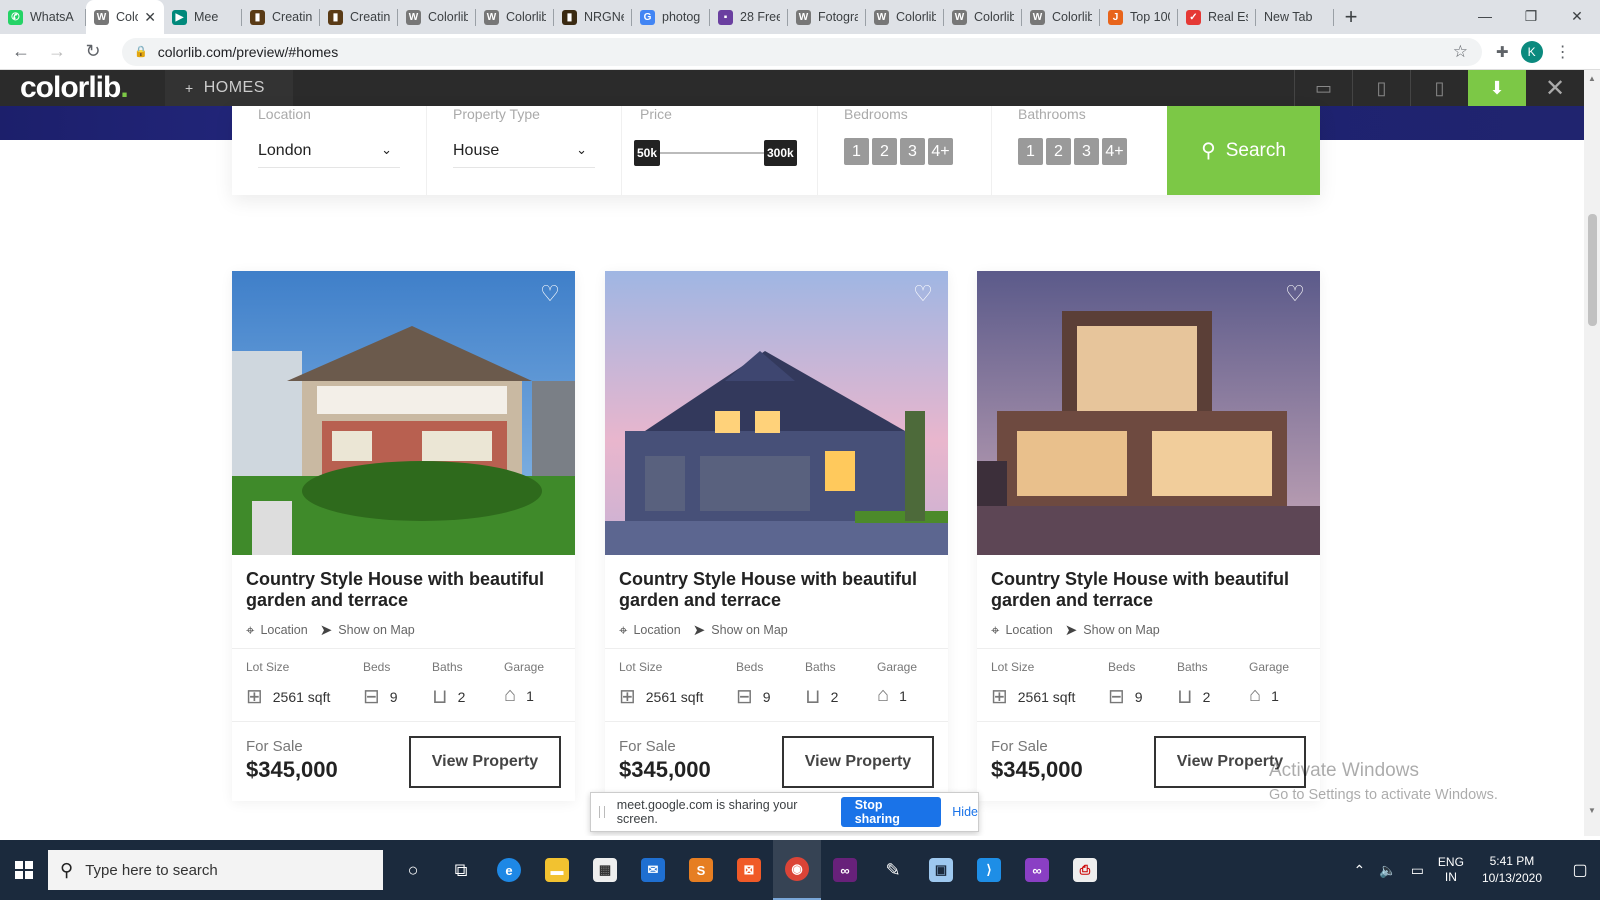 The height and width of the screenshot is (900, 1600). Describe the element at coordinates (891, 812) in the screenshot. I see `stop-sharing-button: Stop sharing` at that location.